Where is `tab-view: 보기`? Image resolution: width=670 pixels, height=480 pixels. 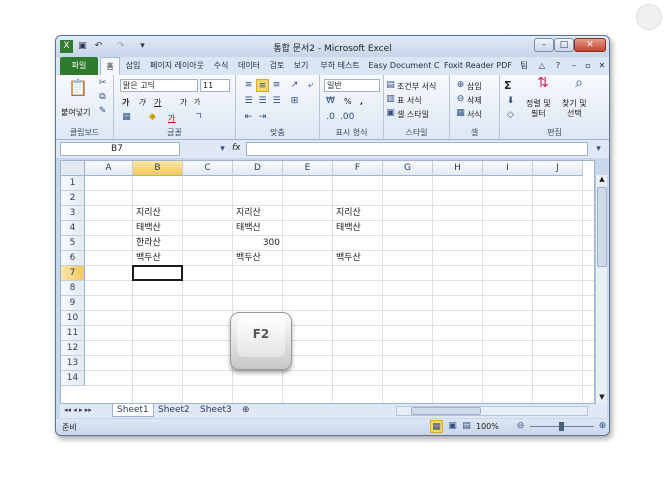 tab-view: 보기 is located at coordinates (301, 66).